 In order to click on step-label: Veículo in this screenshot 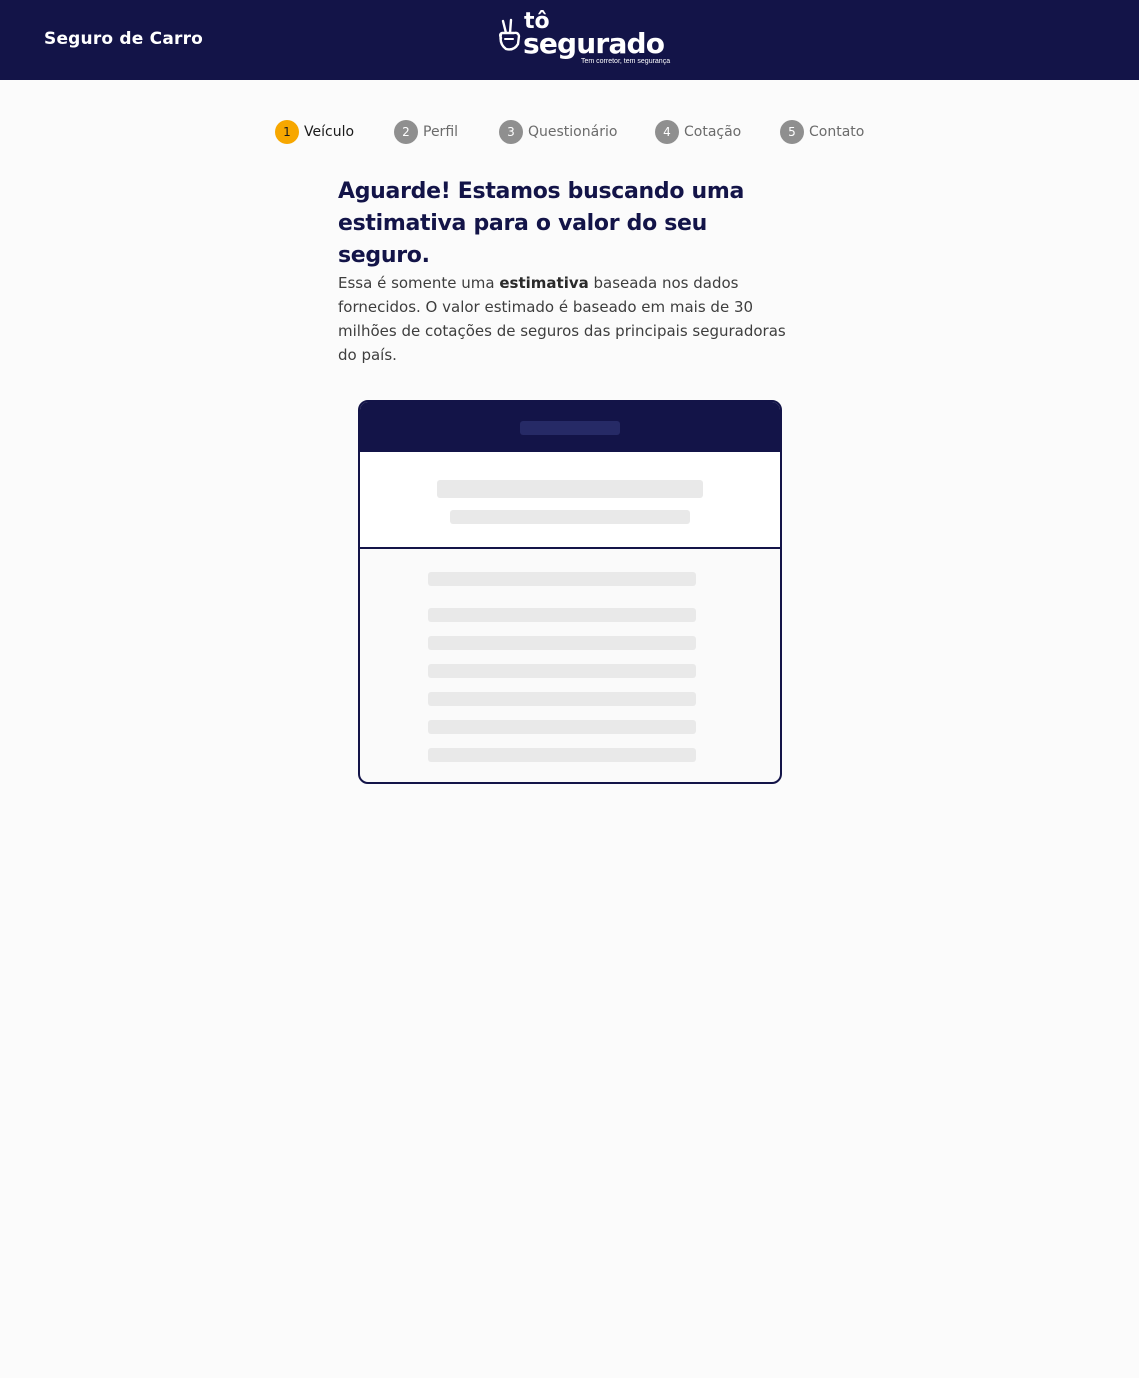, I will do `click(329, 132)`.